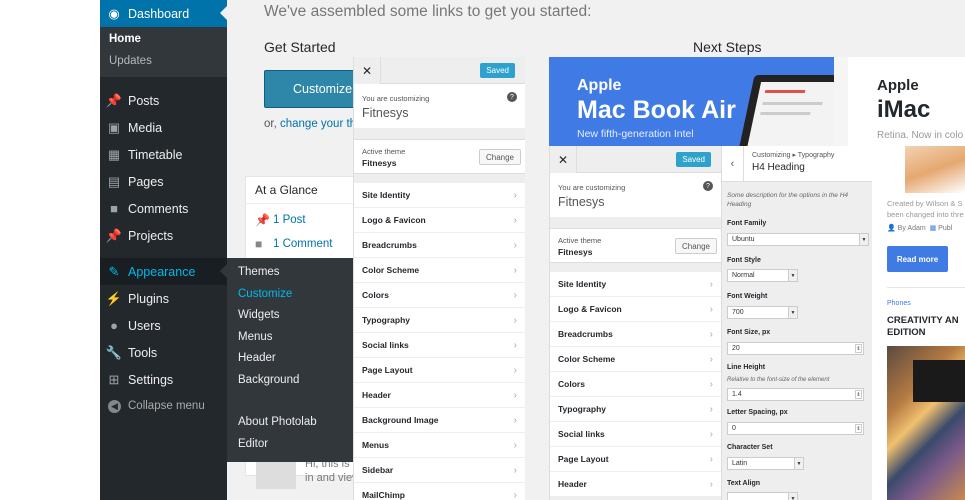 Image resolution: width=965 pixels, height=500 pixels. I want to click on letter-spacing-input: 0 ⇕, so click(795, 428).